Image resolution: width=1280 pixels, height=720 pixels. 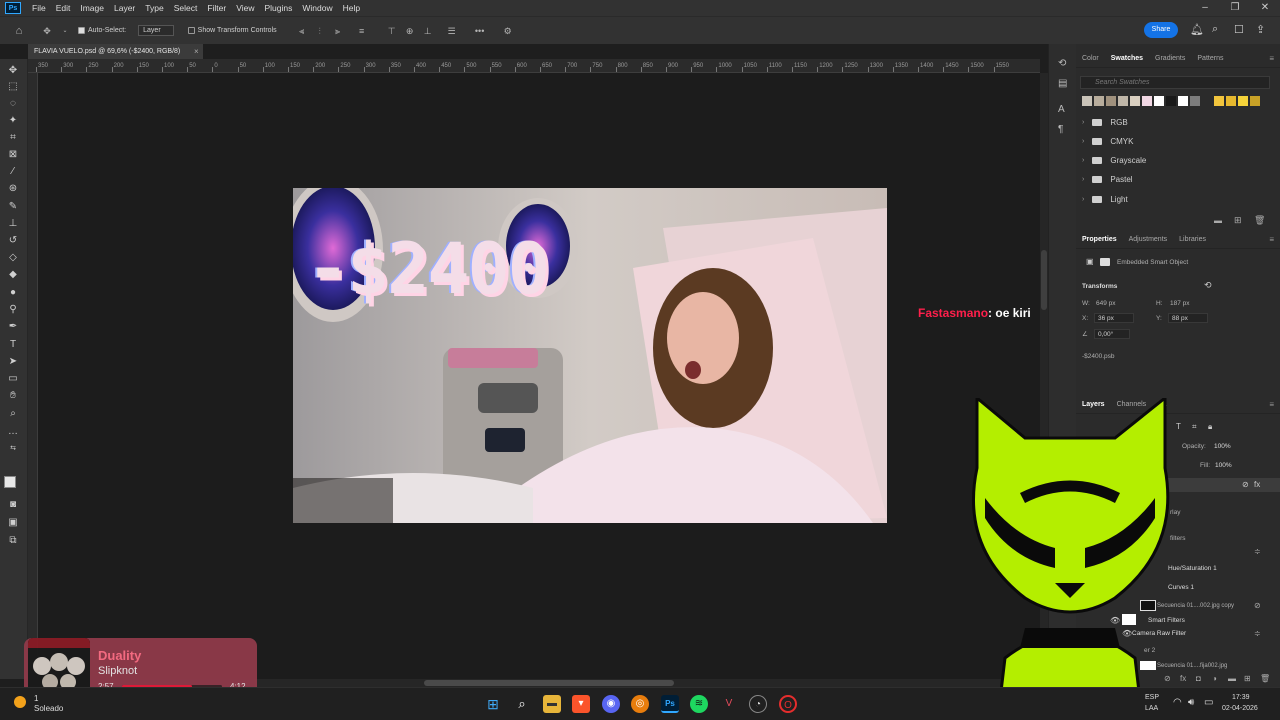 What do you see at coordinates (1223, 465) in the screenshot?
I see `fill-value: 100%` at bounding box center [1223, 465].